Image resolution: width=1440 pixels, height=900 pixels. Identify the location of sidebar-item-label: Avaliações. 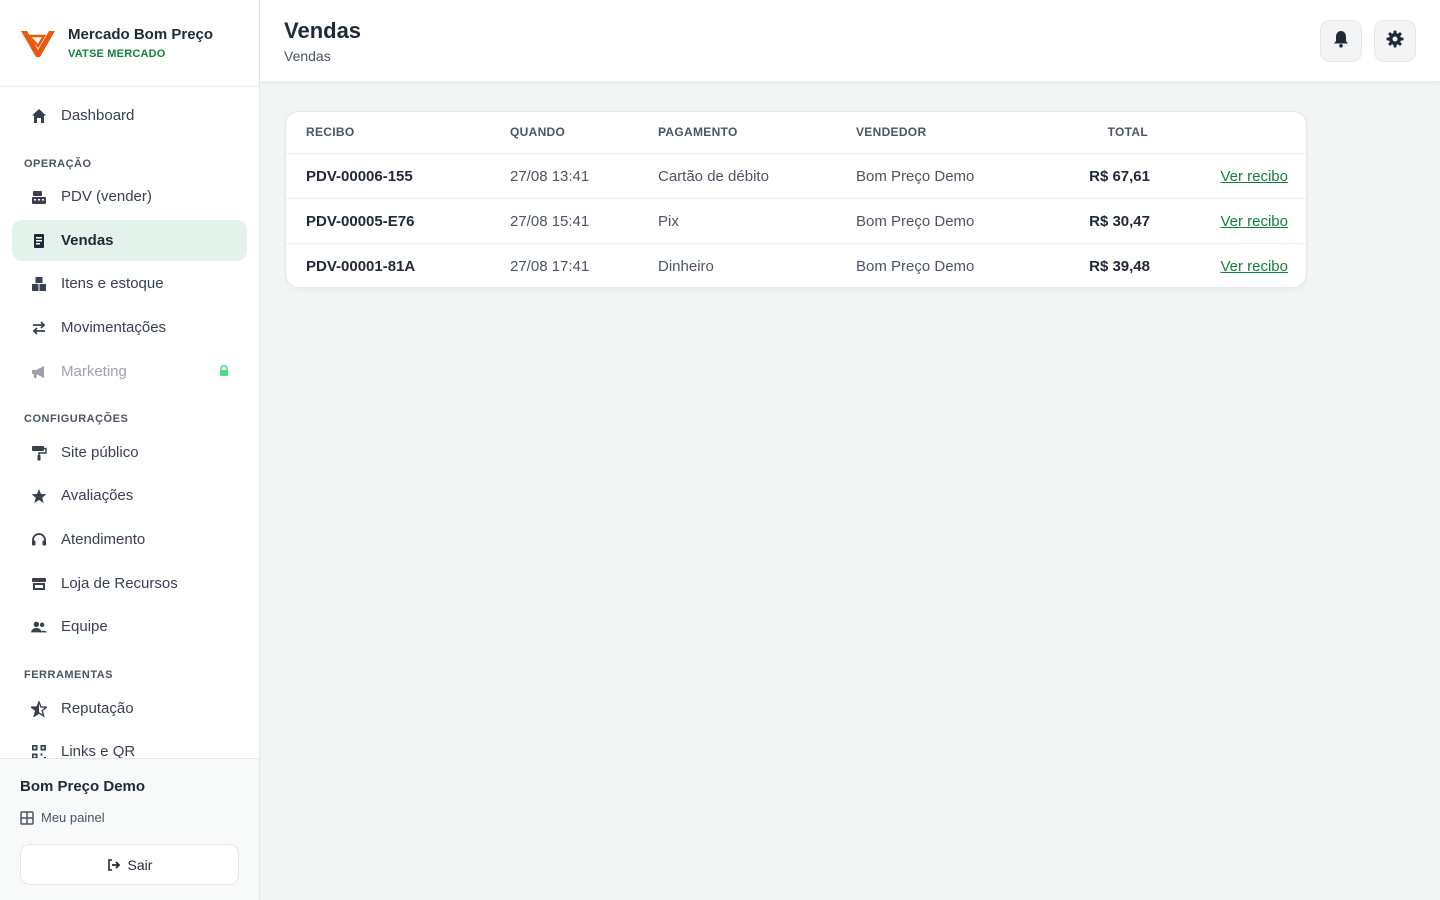
(97, 495).